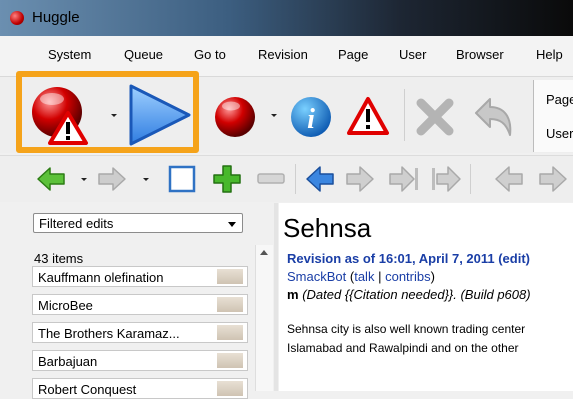 Image resolution: width=573 pixels, height=399 pixels. What do you see at coordinates (404, 179) in the screenshot?
I see `diff-latest-icon` at bounding box center [404, 179].